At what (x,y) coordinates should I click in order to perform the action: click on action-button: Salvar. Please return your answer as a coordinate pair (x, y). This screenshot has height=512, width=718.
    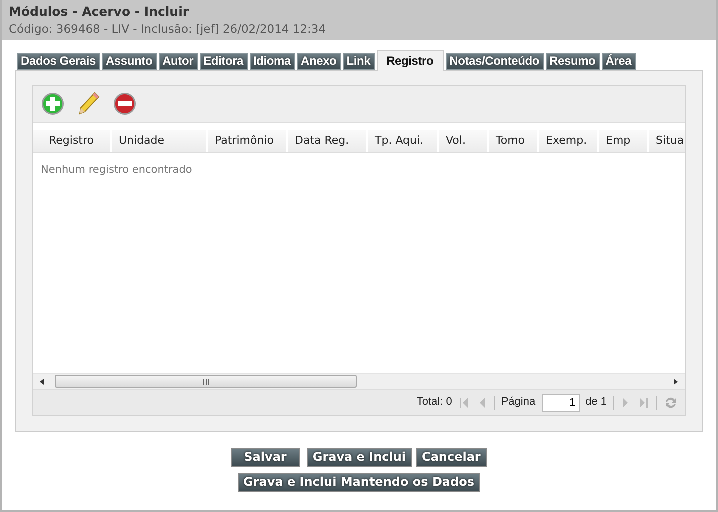
    Looking at the image, I should click on (265, 457).